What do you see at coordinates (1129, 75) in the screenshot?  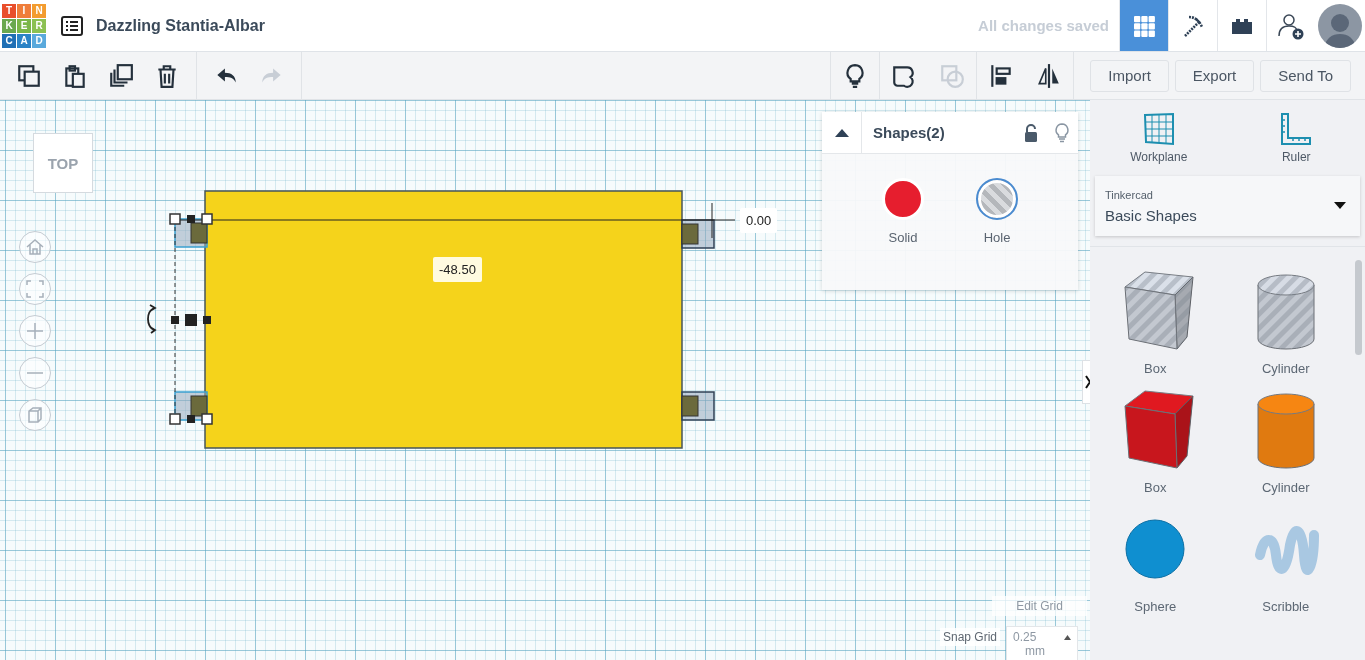 I see `toolbar-button: Import` at bounding box center [1129, 75].